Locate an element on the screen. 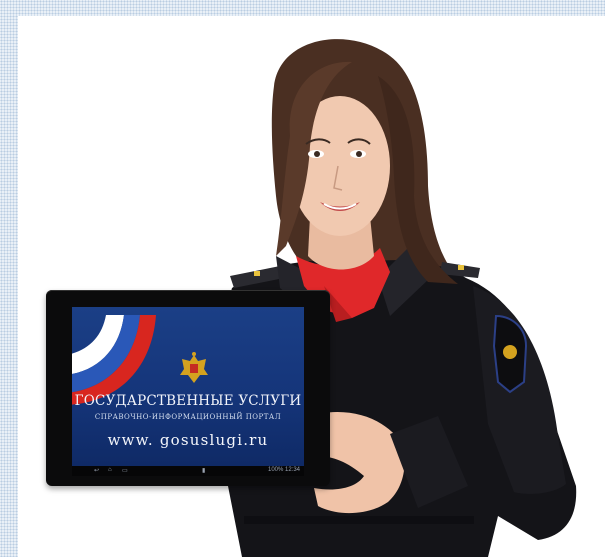 This screenshot has height=557, width=605. portal-title: ГОСУДАРСТВЕННЫЕ УСЛУГИ is located at coordinates (188, 401).